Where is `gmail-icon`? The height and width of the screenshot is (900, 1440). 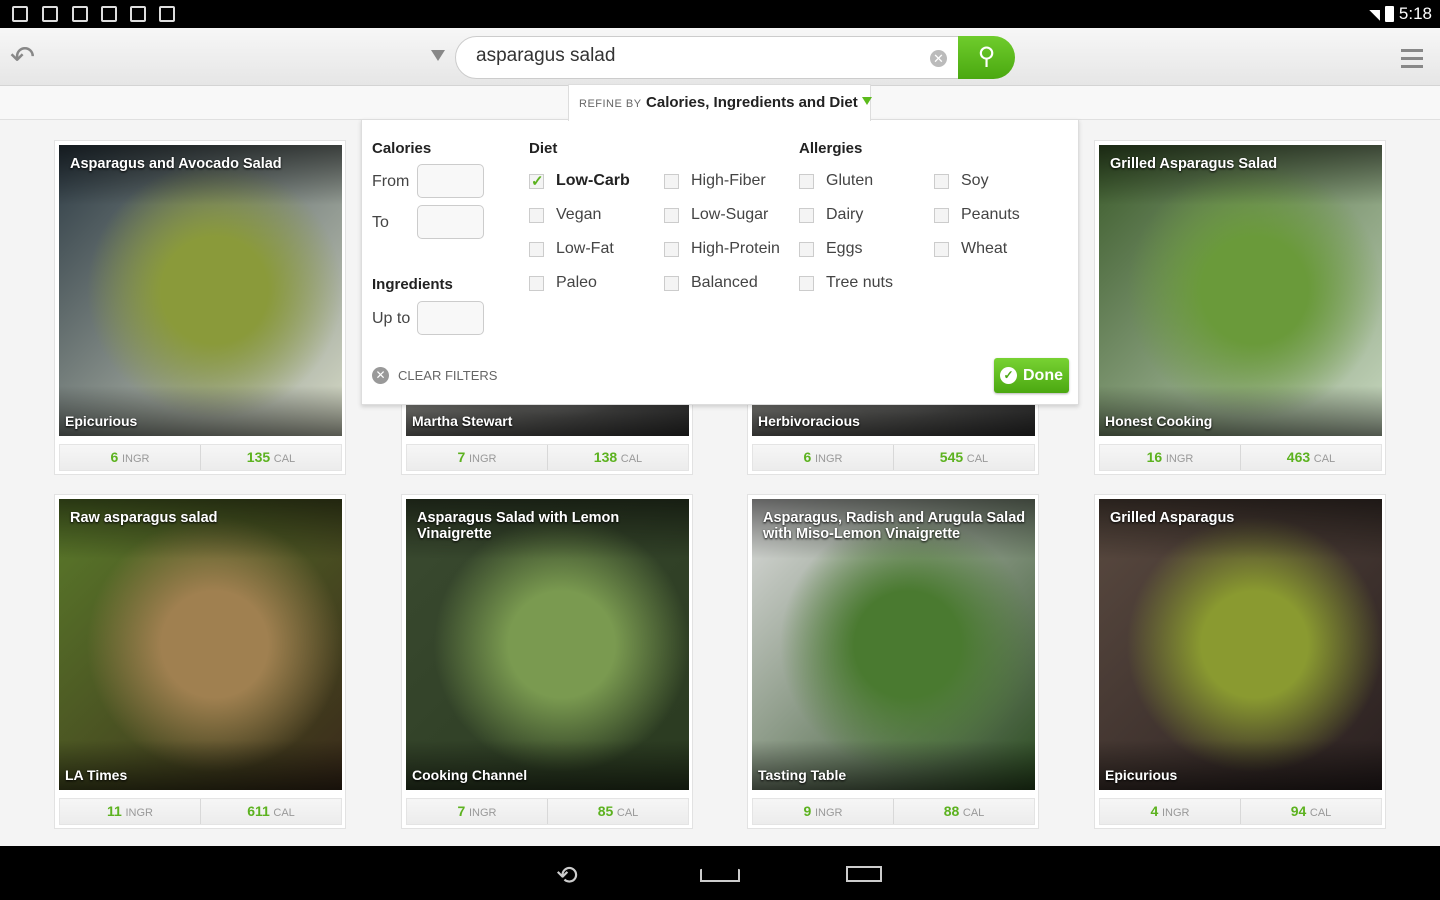 gmail-icon is located at coordinates (80, 14).